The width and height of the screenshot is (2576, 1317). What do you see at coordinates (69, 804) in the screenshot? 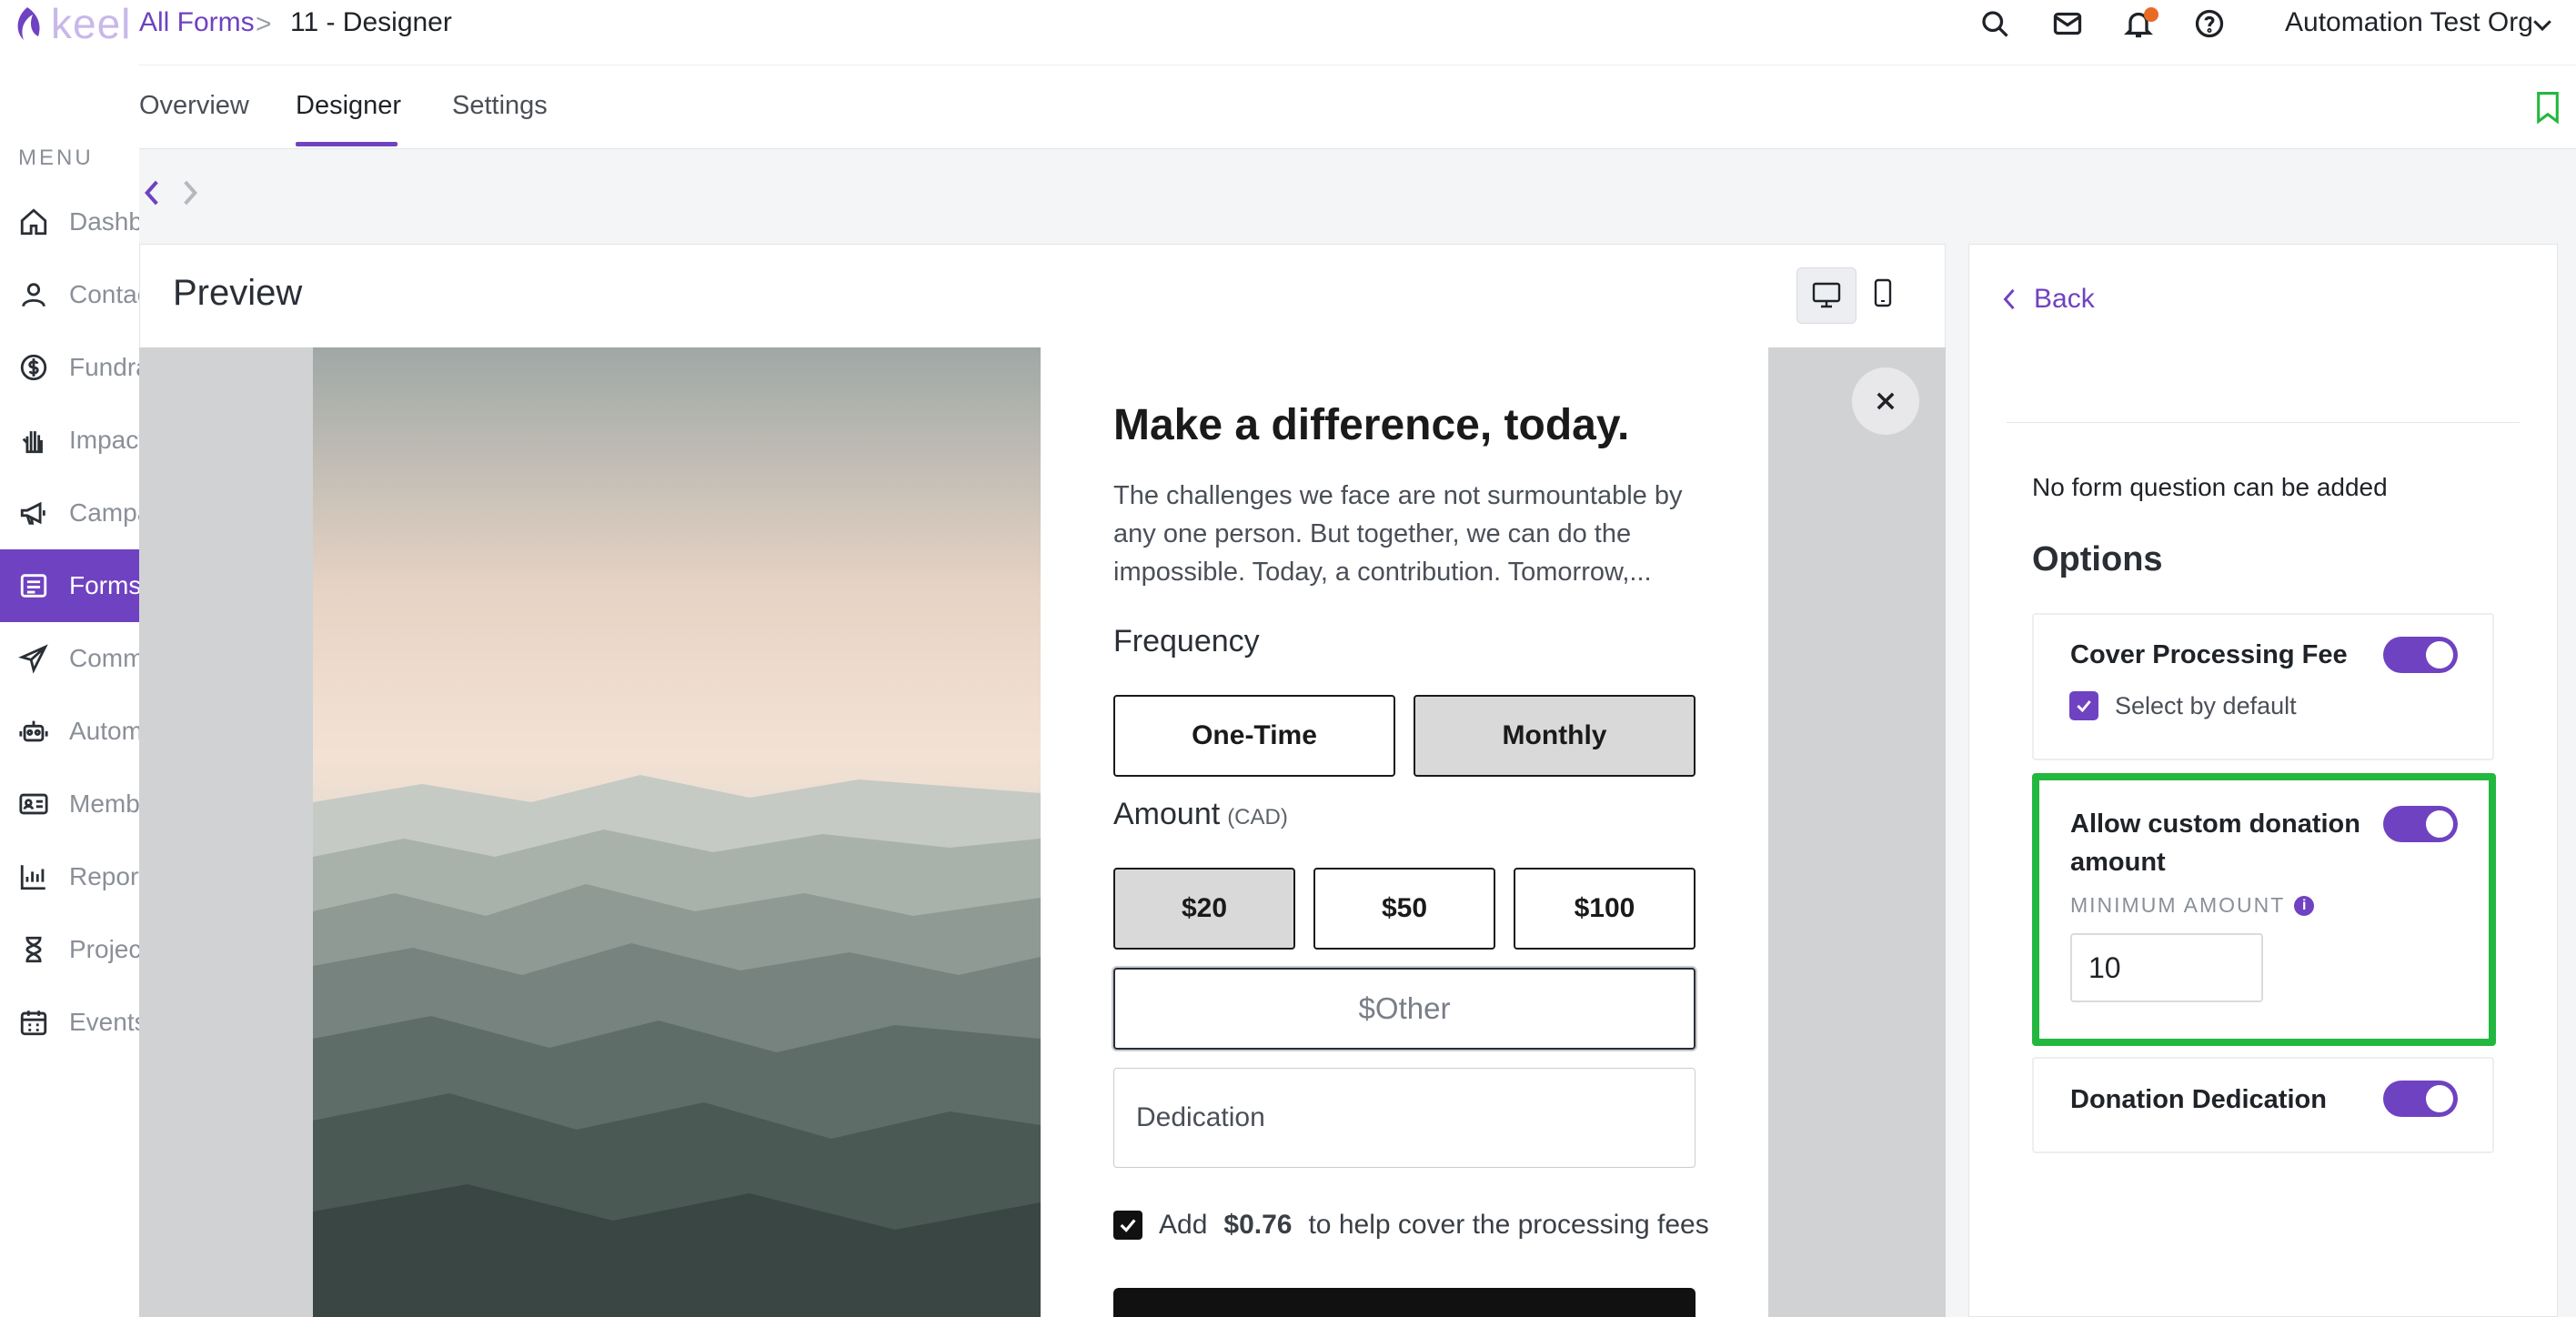
I see `sidebar-item-memberships: Memberships` at bounding box center [69, 804].